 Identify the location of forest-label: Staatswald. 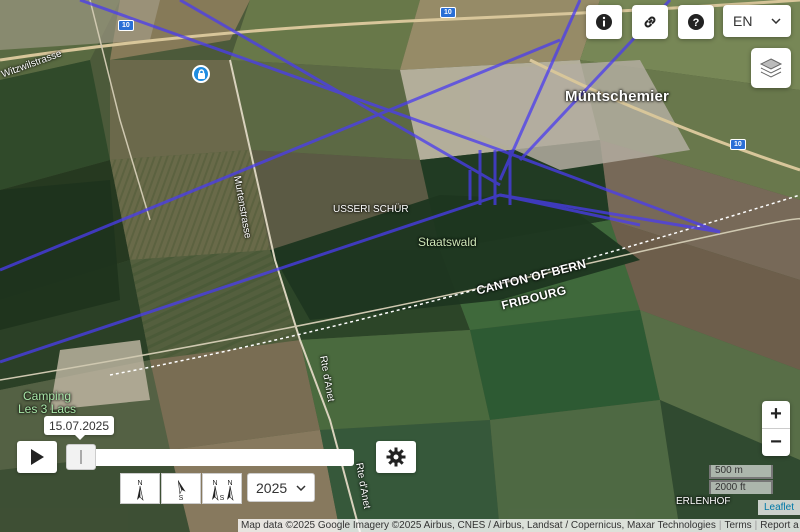
(447, 242).